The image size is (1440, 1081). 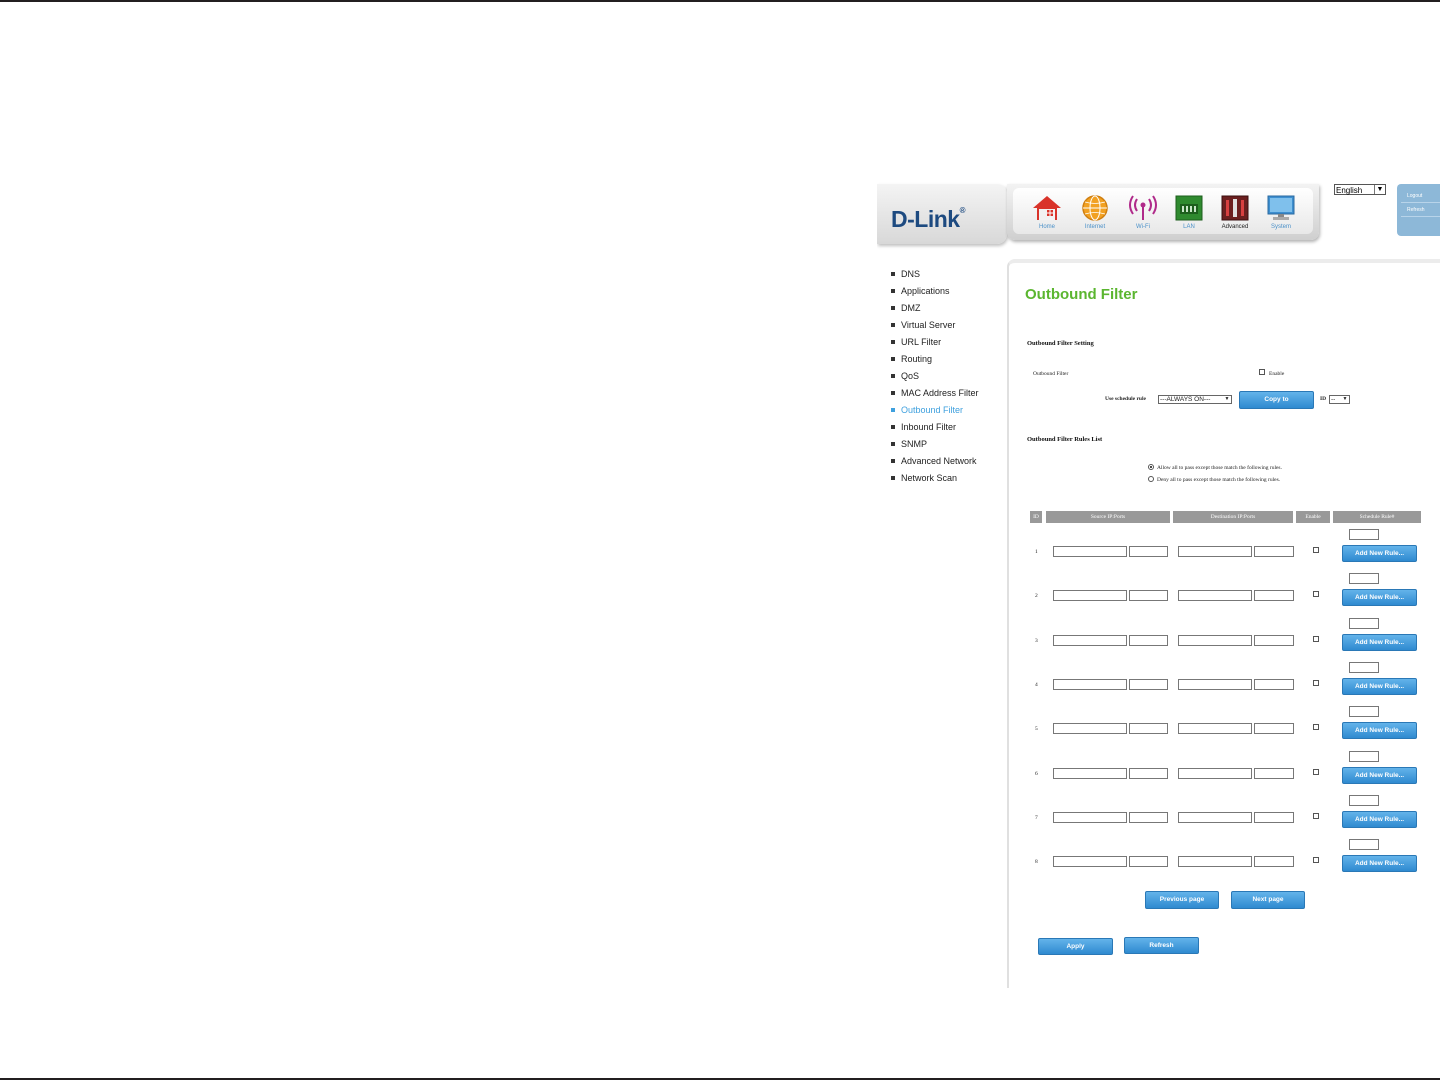 What do you see at coordinates (1075, 946) in the screenshot?
I see `apply-button: Apply` at bounding box center [1075, 946].